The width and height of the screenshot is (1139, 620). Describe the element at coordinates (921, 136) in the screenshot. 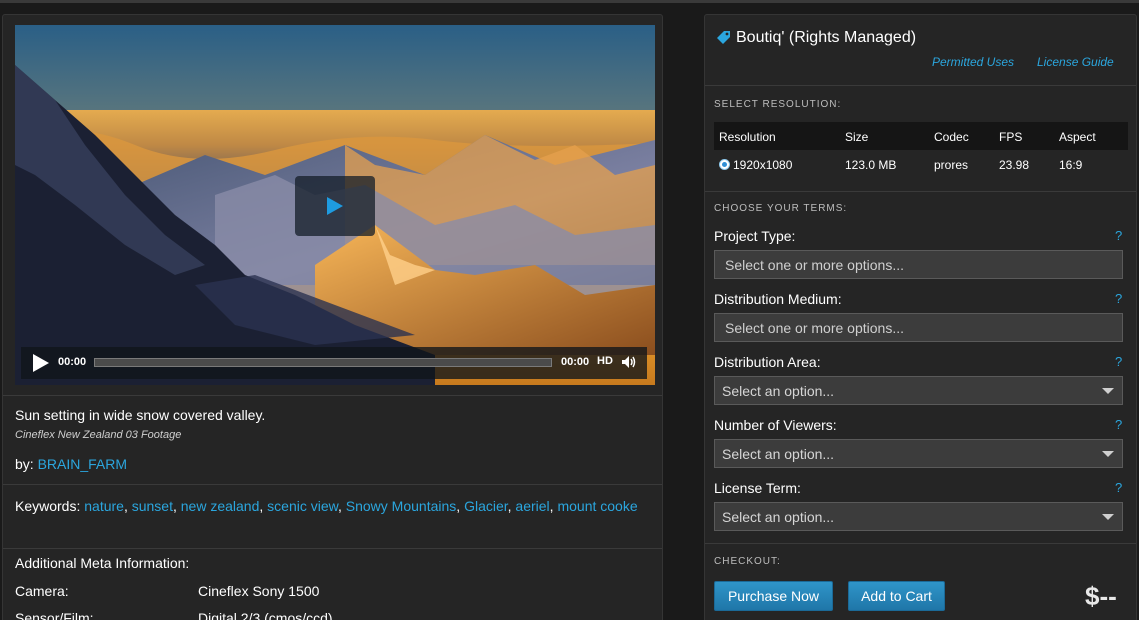

I see `table-header: Resolution Size Codec FPS Aspect` at that location.